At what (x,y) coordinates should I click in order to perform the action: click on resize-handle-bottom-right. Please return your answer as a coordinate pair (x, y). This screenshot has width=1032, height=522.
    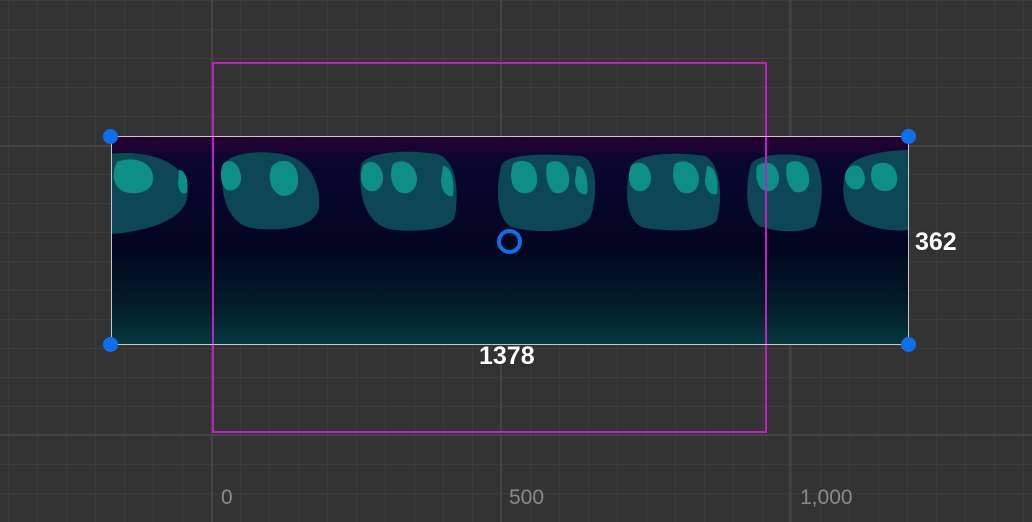
    Looking at the image, I should click on (908, 344).